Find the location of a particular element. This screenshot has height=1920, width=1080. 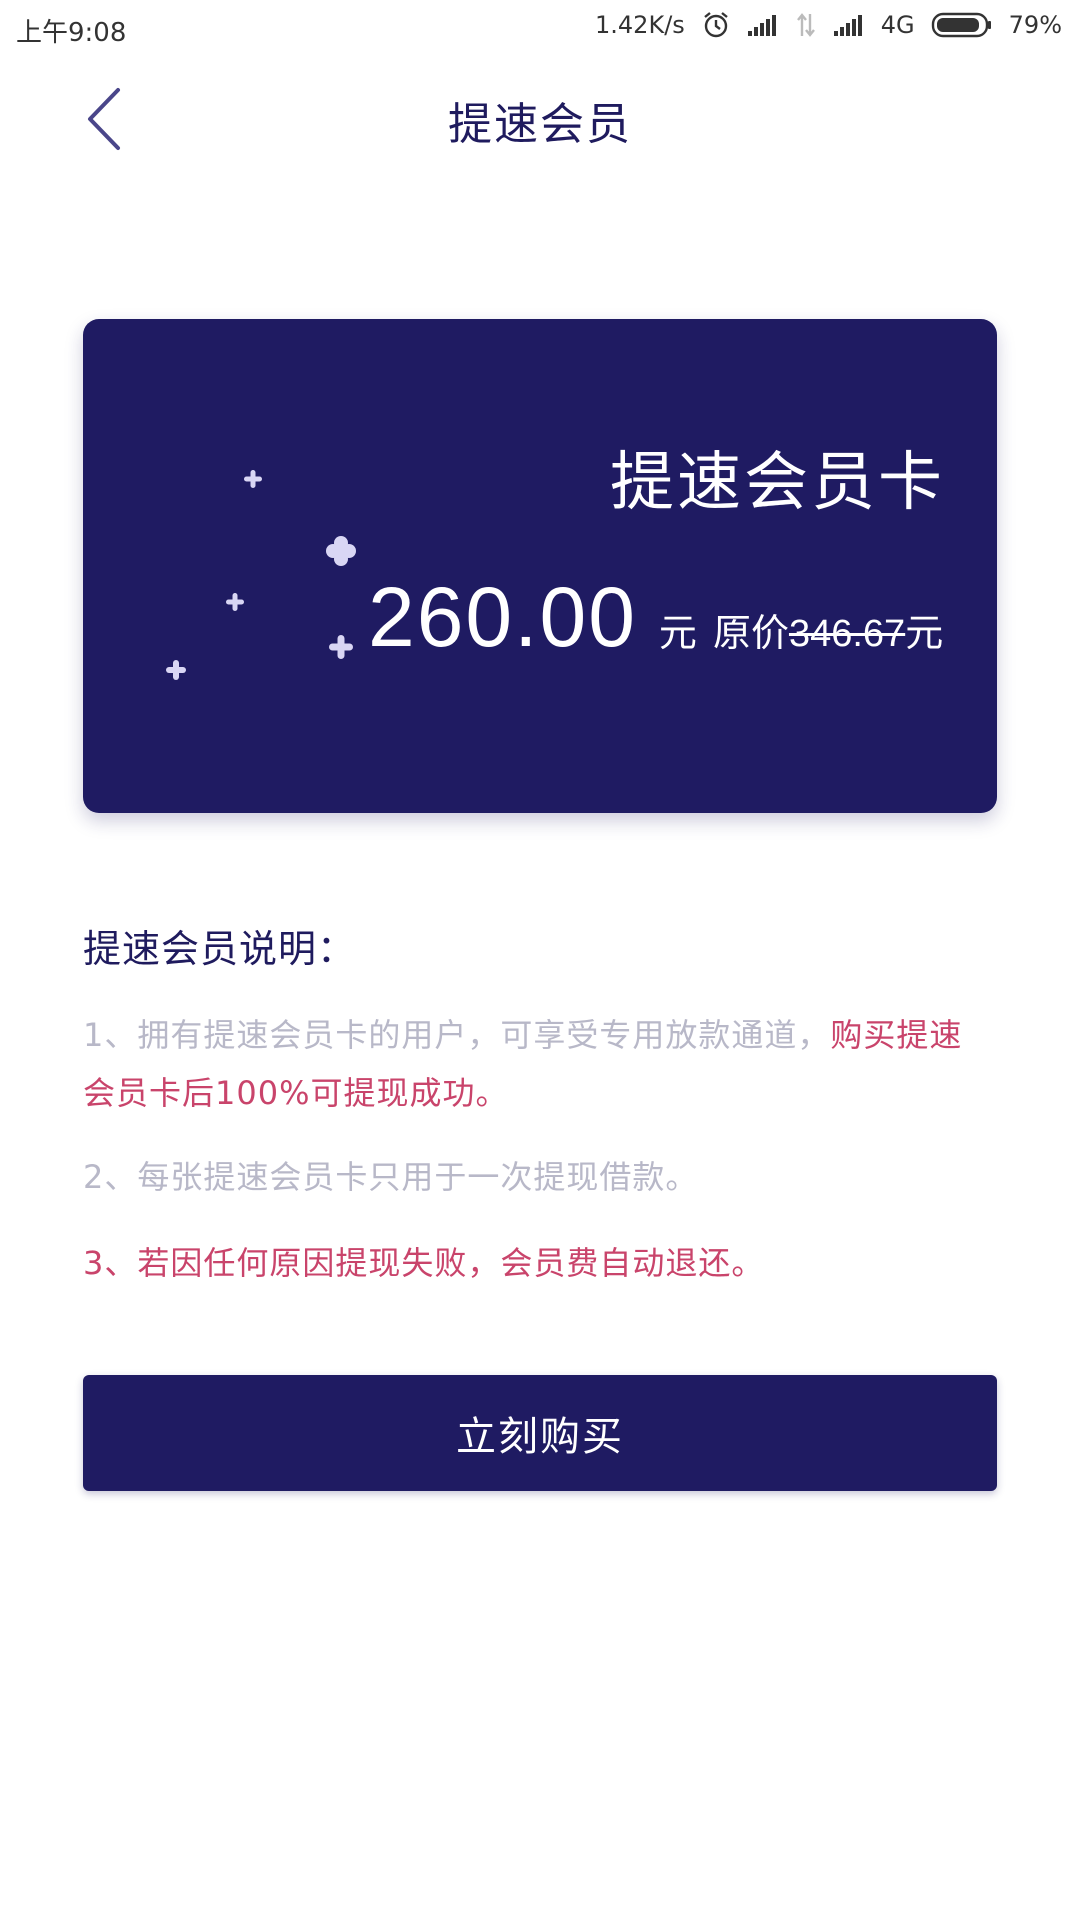

price-unit: 元 is located at coordinates (677, 633).